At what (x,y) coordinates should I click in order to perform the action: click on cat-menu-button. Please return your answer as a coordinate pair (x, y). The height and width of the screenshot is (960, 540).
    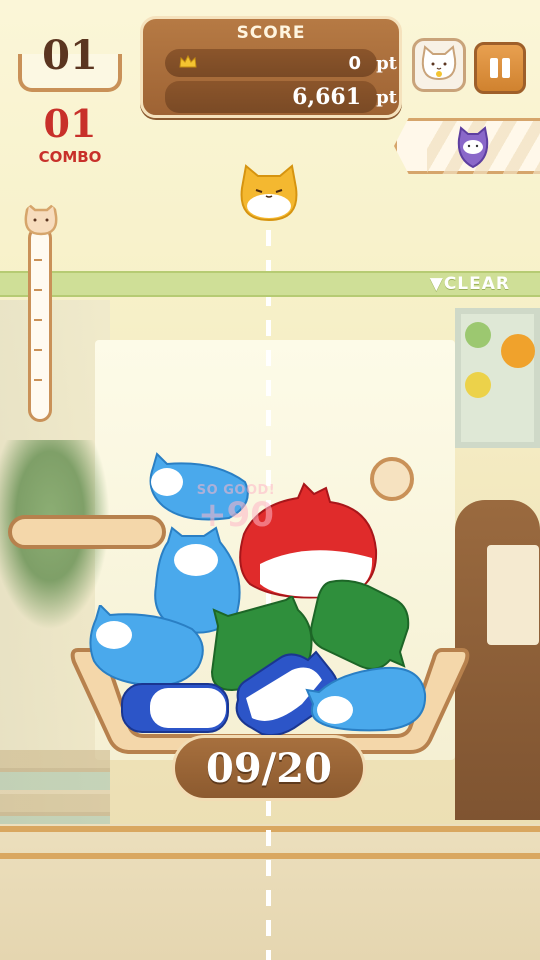
    Looking at the image, I should click on (439, 65).